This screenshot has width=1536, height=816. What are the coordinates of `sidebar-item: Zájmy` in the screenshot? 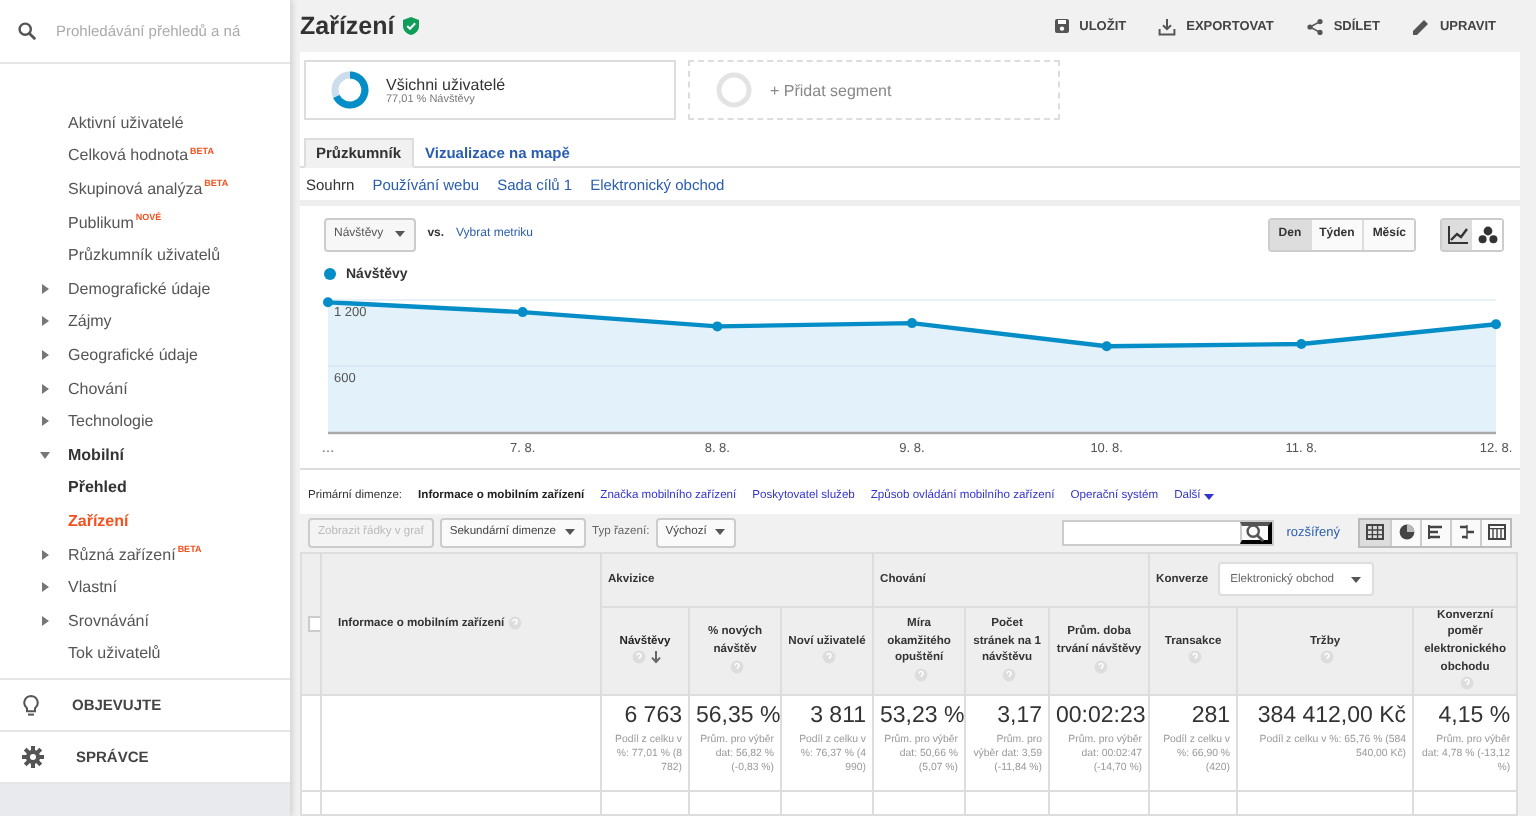 It's located at (90, 321).